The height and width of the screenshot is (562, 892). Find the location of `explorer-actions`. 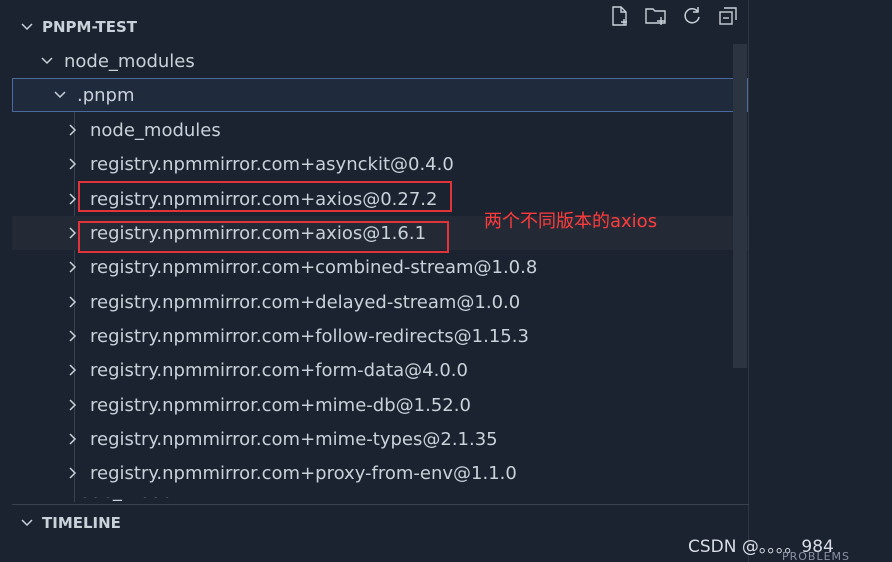

explorer-actions is located at coordinates (674, 16).